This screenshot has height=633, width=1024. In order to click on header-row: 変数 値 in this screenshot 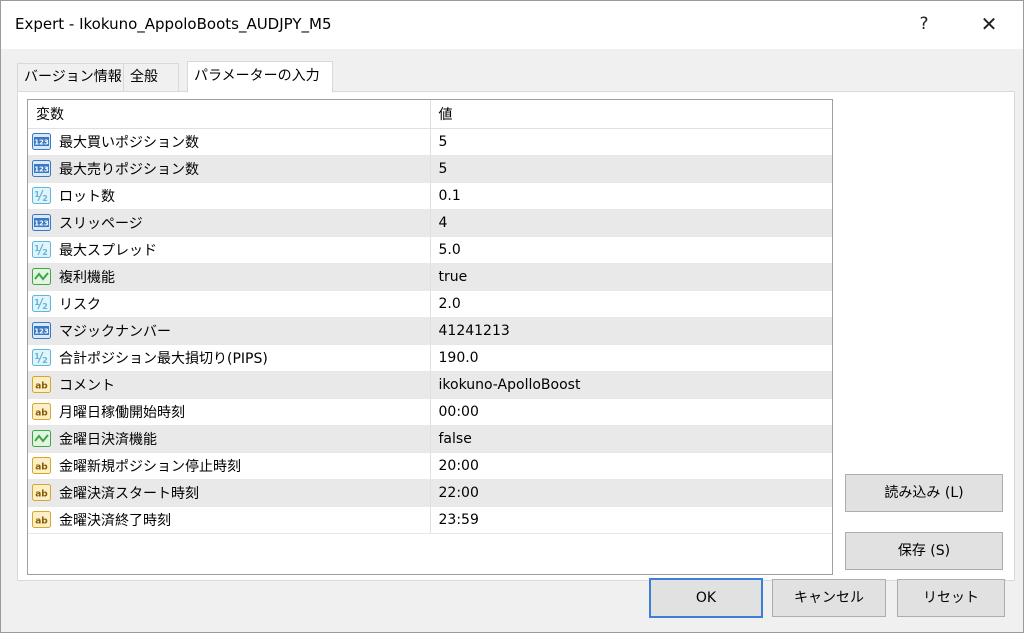, I will do `click(430, 114)`.